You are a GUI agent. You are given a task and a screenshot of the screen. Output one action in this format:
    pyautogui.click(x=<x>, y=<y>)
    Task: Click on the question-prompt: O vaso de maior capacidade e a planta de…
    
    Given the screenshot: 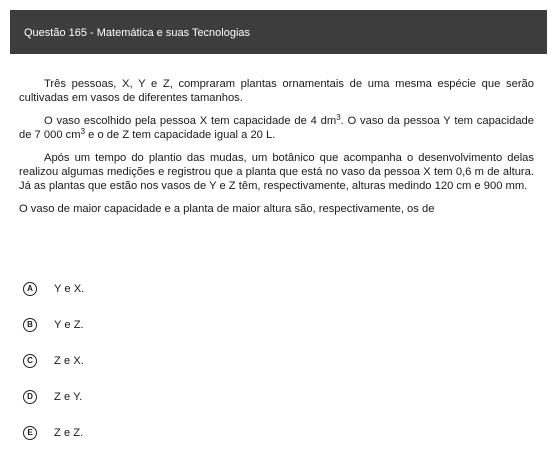 What is the action you would take?
    pyautogui.click(x=227, y=209)
    